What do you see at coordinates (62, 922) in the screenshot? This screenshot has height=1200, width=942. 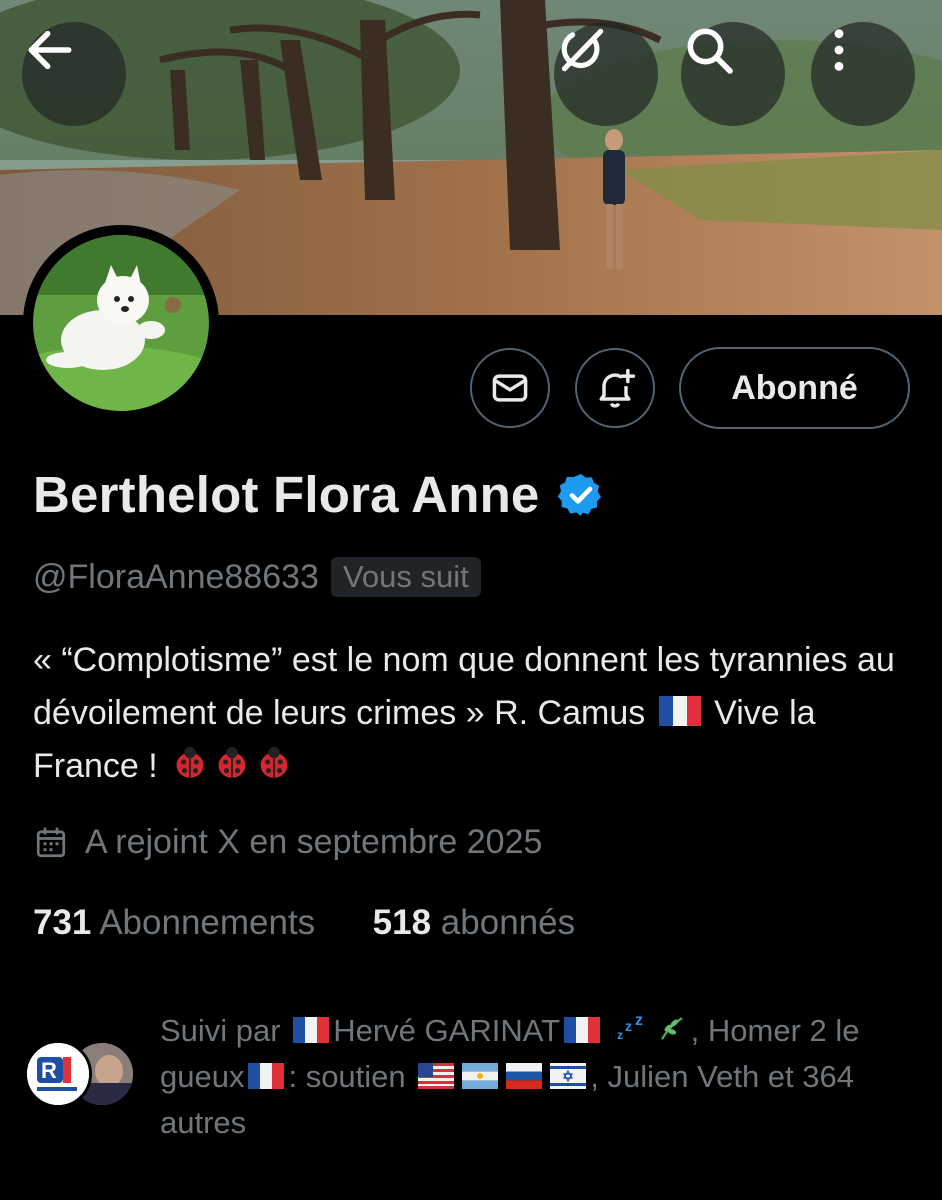 I see `following-count: 731` at bounding box center [62, 922].